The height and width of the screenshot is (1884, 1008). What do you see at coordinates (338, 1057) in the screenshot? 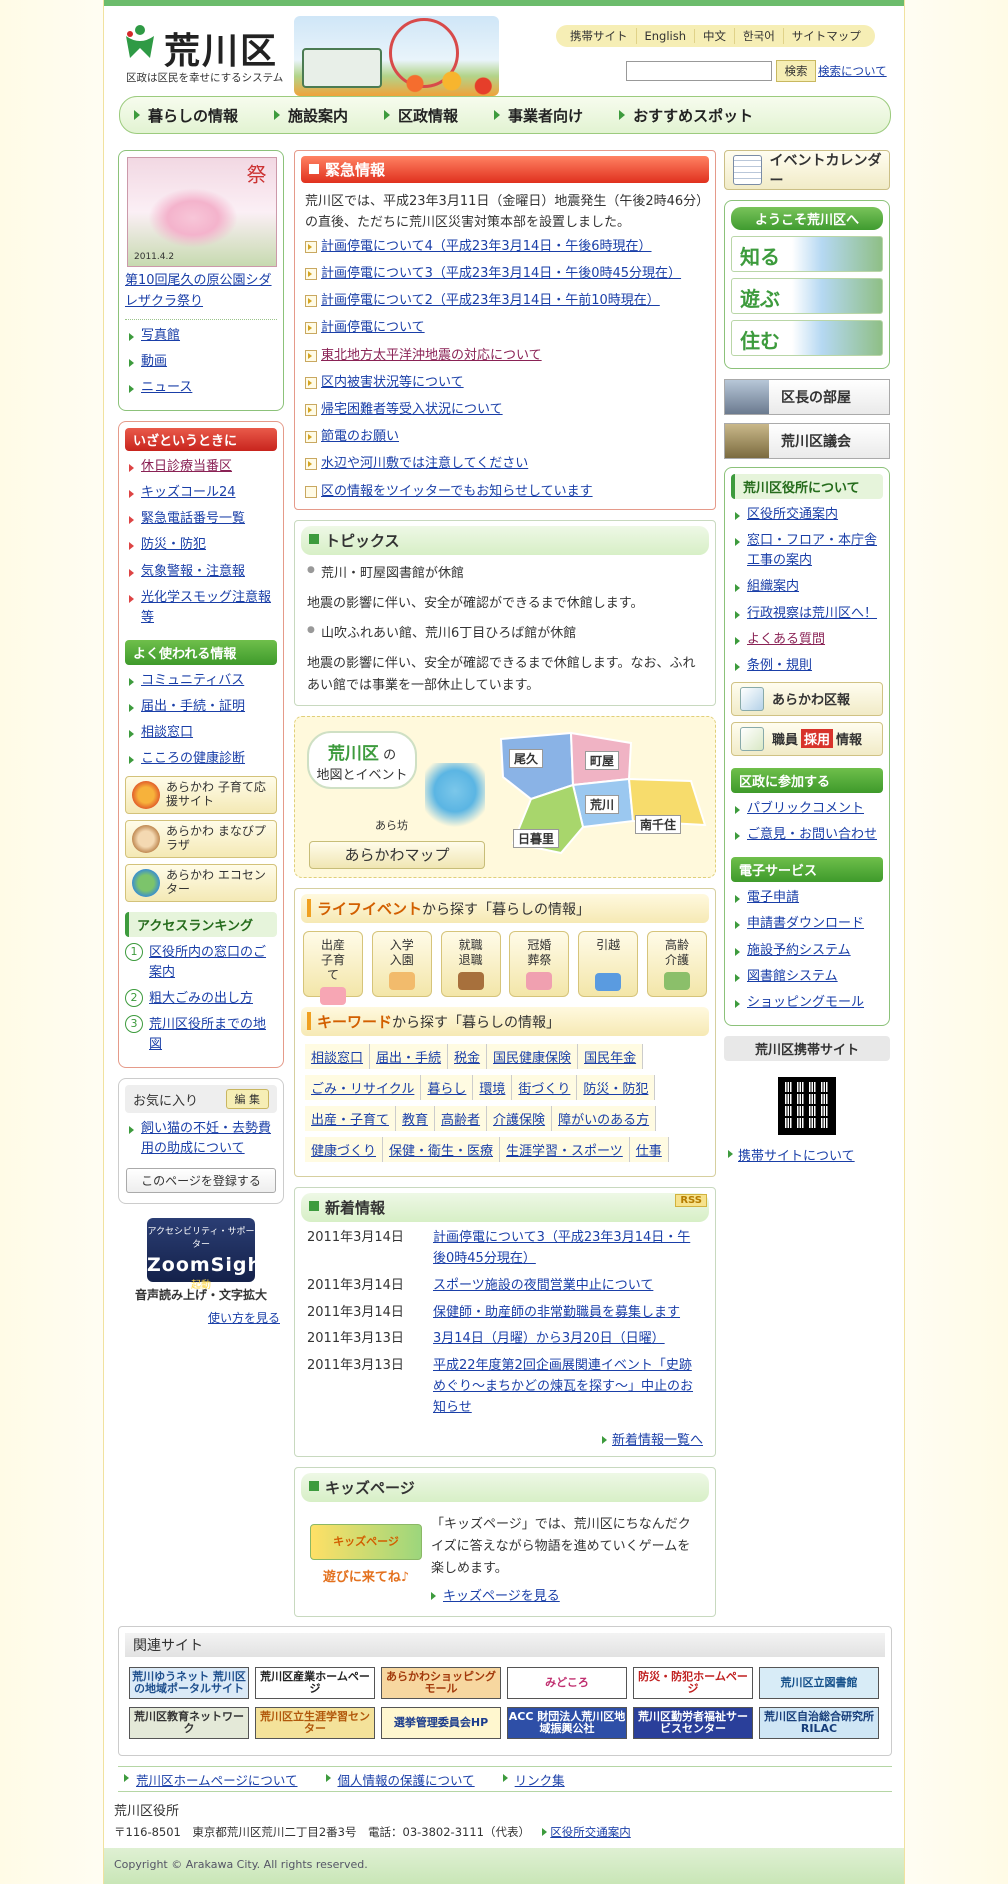
I see `keyword-link: 相談窓口` at bounding box center [338, 1057].